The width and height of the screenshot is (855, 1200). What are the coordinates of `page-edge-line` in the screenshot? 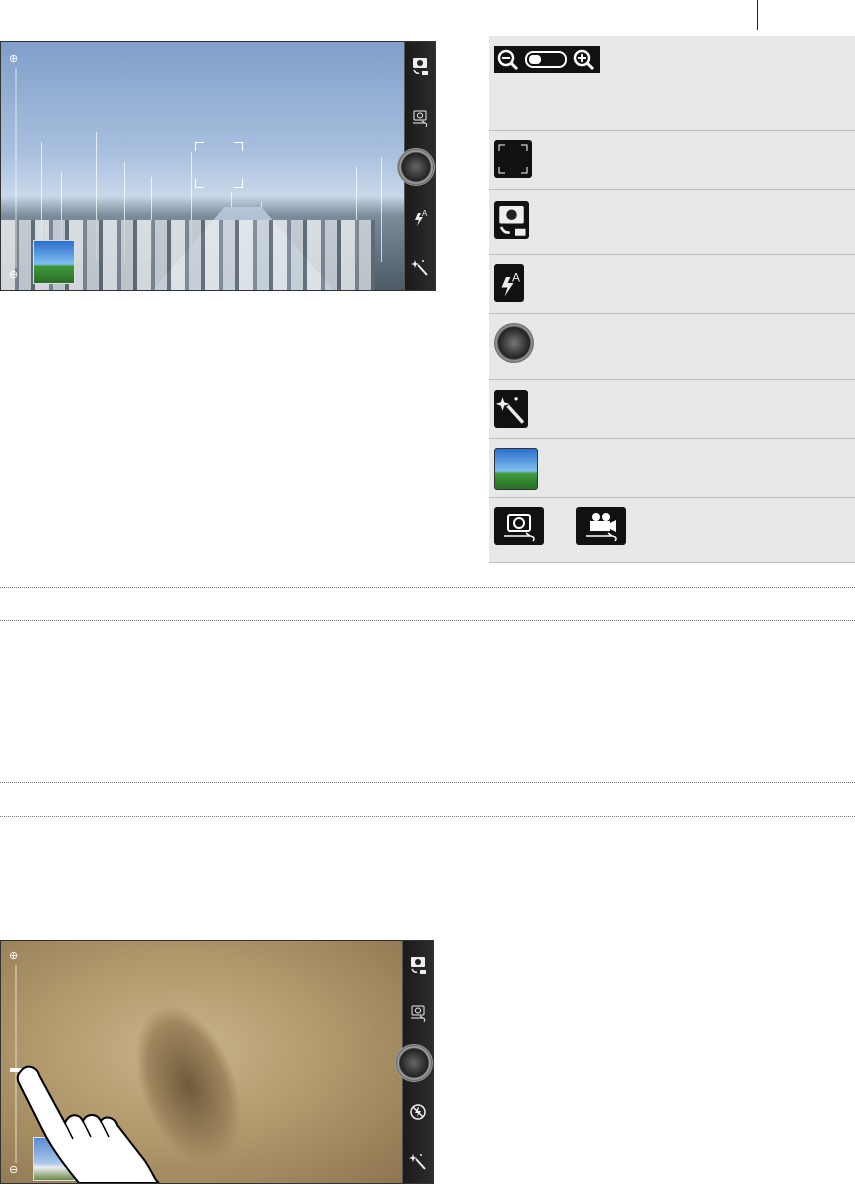 It's located at (757, 15).